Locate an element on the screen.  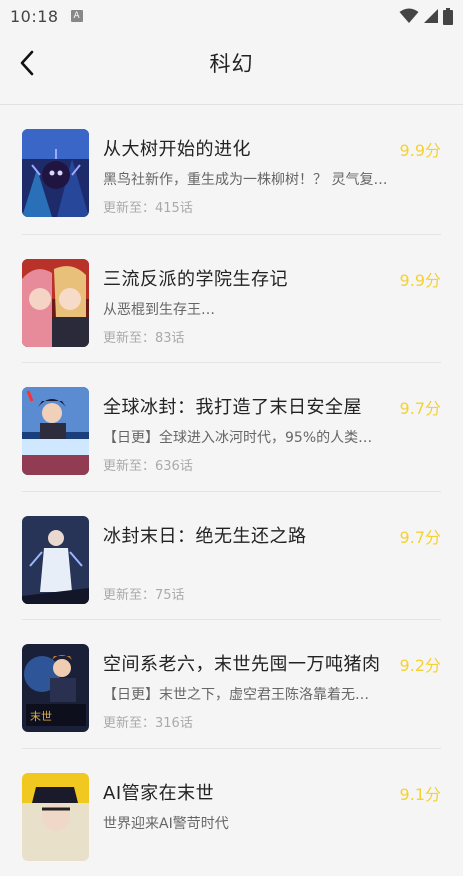
svg-text: 末世 is located at coordinates (41, 716).